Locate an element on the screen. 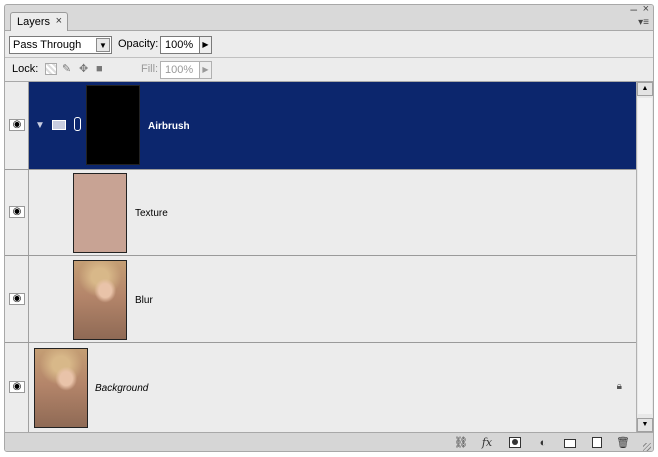  fill-field: 100% is located at coordinates (180, 70).